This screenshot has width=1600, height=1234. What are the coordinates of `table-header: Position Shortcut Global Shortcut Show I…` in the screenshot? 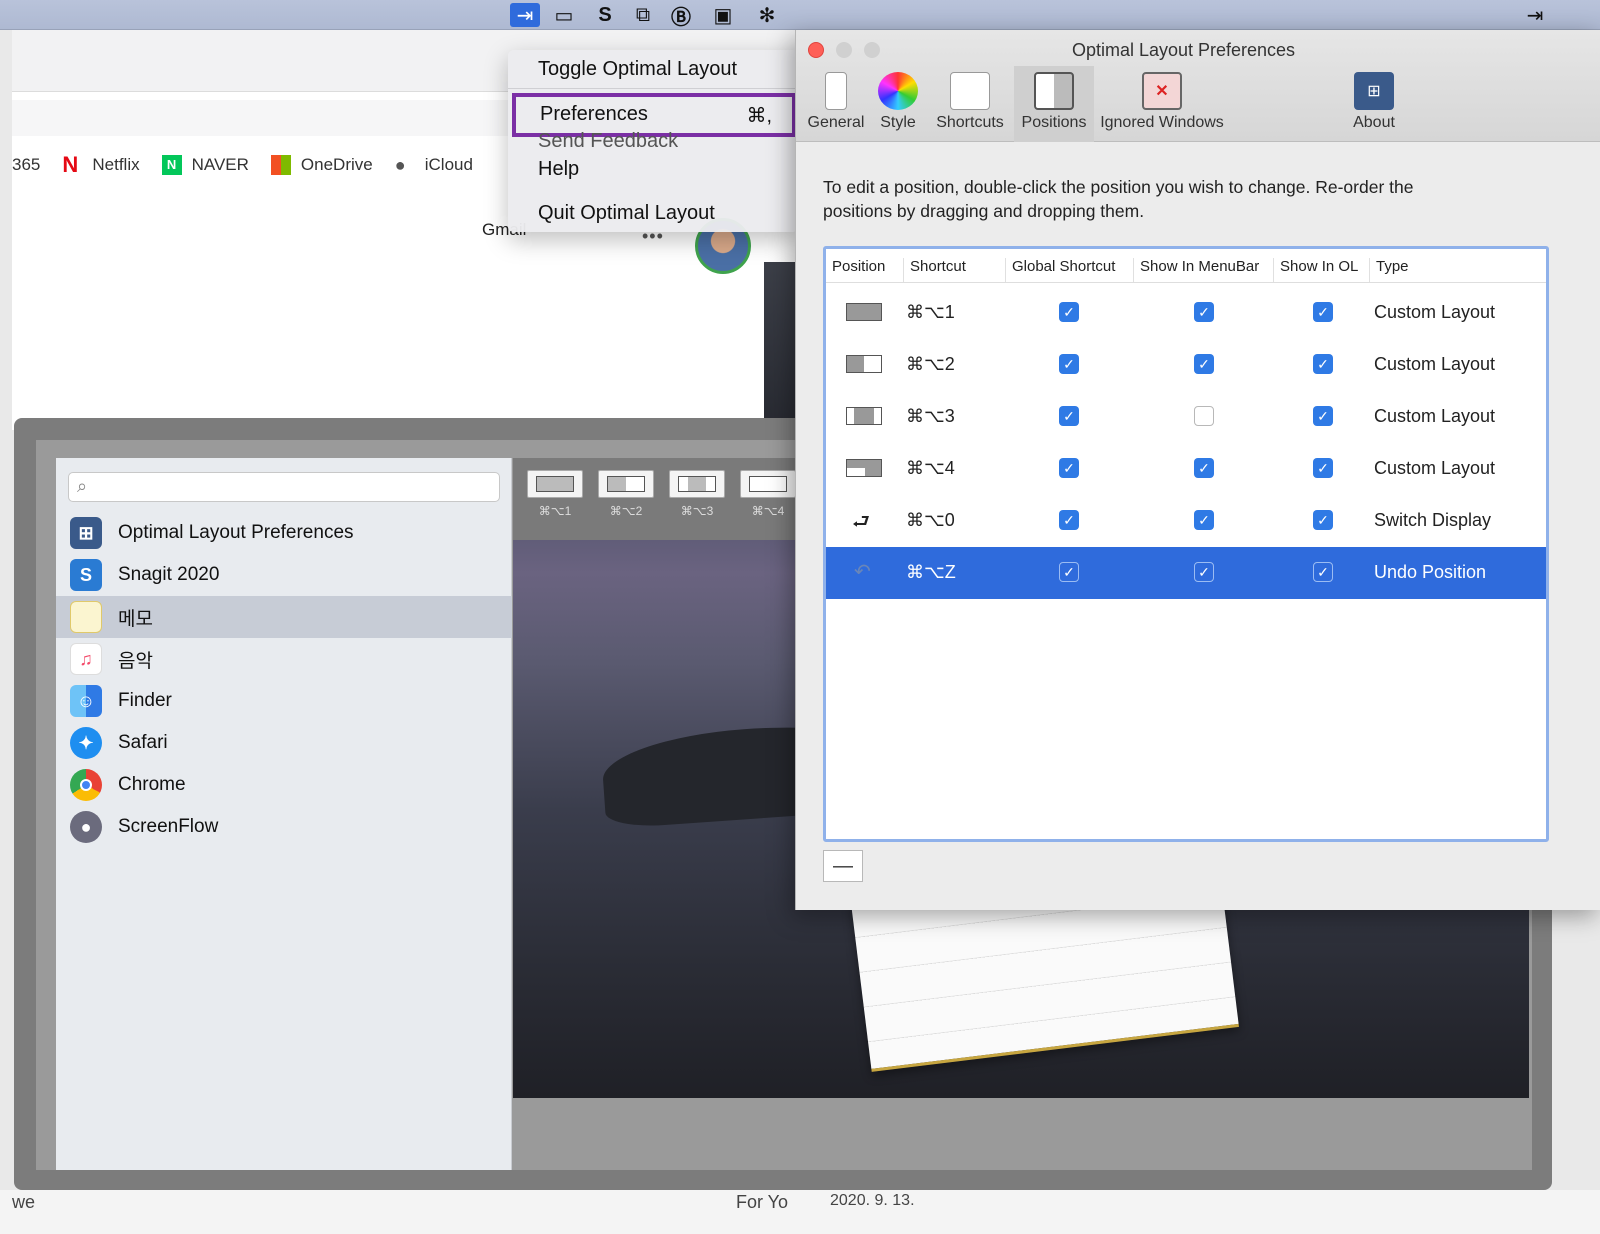 It's located at (1186, 266).